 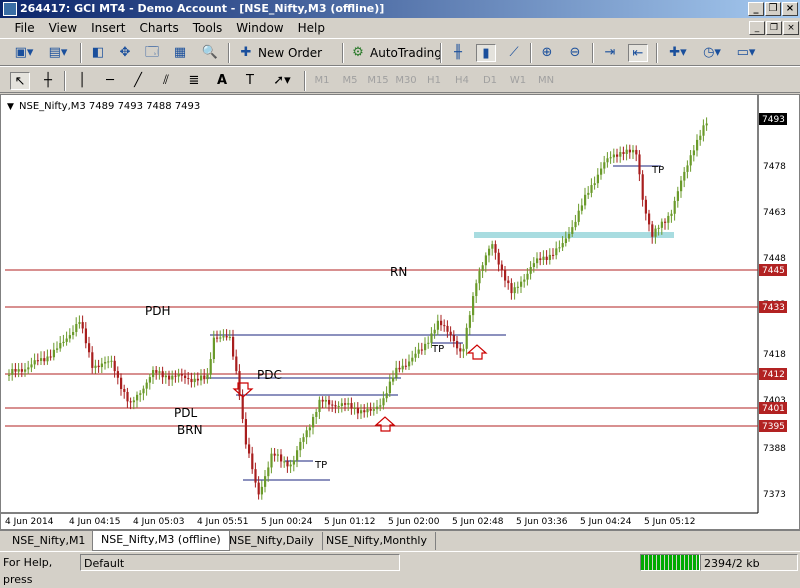 I want to click on tester-icon: 🔍, so click(x=210, y=53).